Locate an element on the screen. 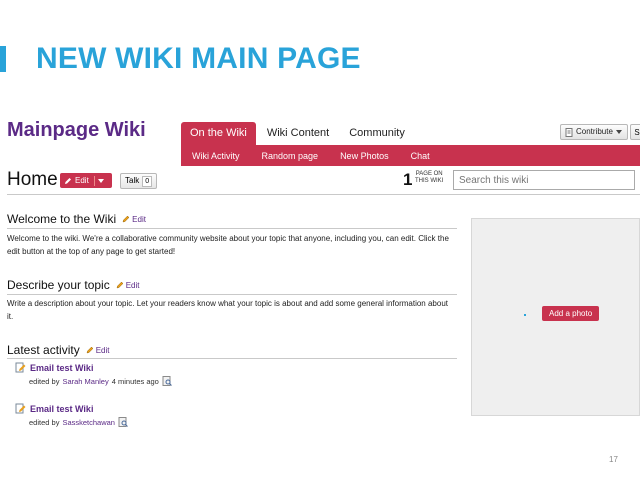  slide-title: NEW WIKI MAIN PAGE is located at coordinates (198, 58).